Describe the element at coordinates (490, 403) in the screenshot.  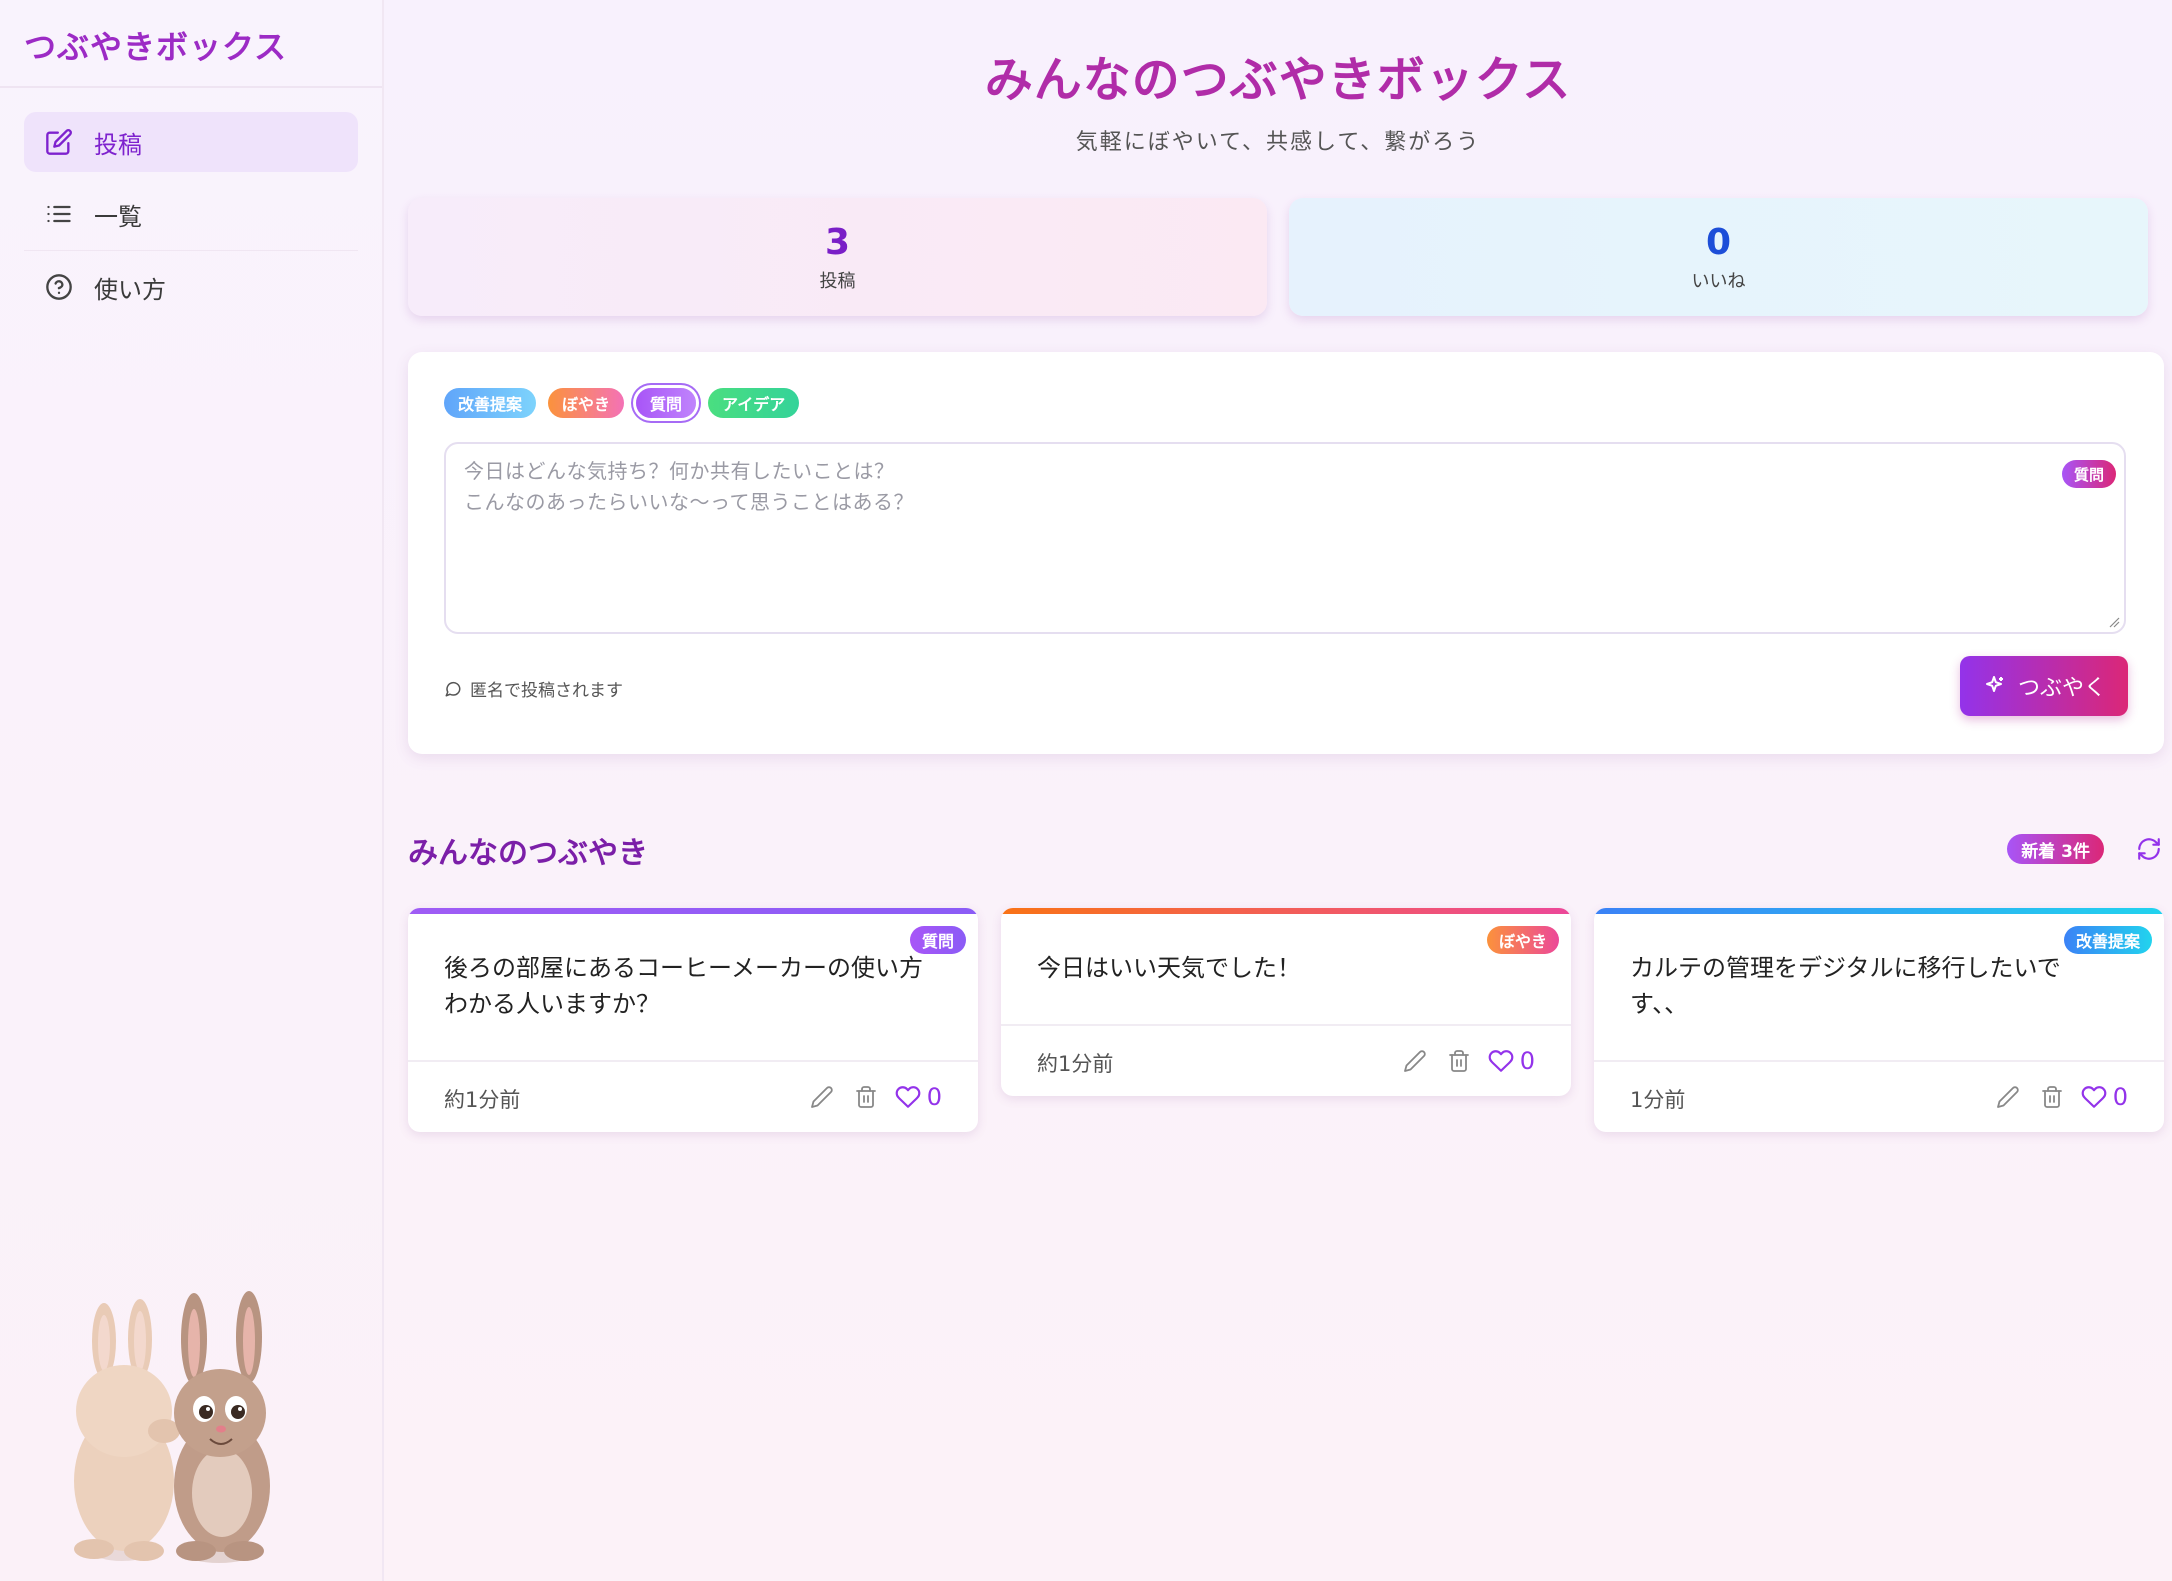
I see `category-chip-kaizen: 改善提案` at that location.